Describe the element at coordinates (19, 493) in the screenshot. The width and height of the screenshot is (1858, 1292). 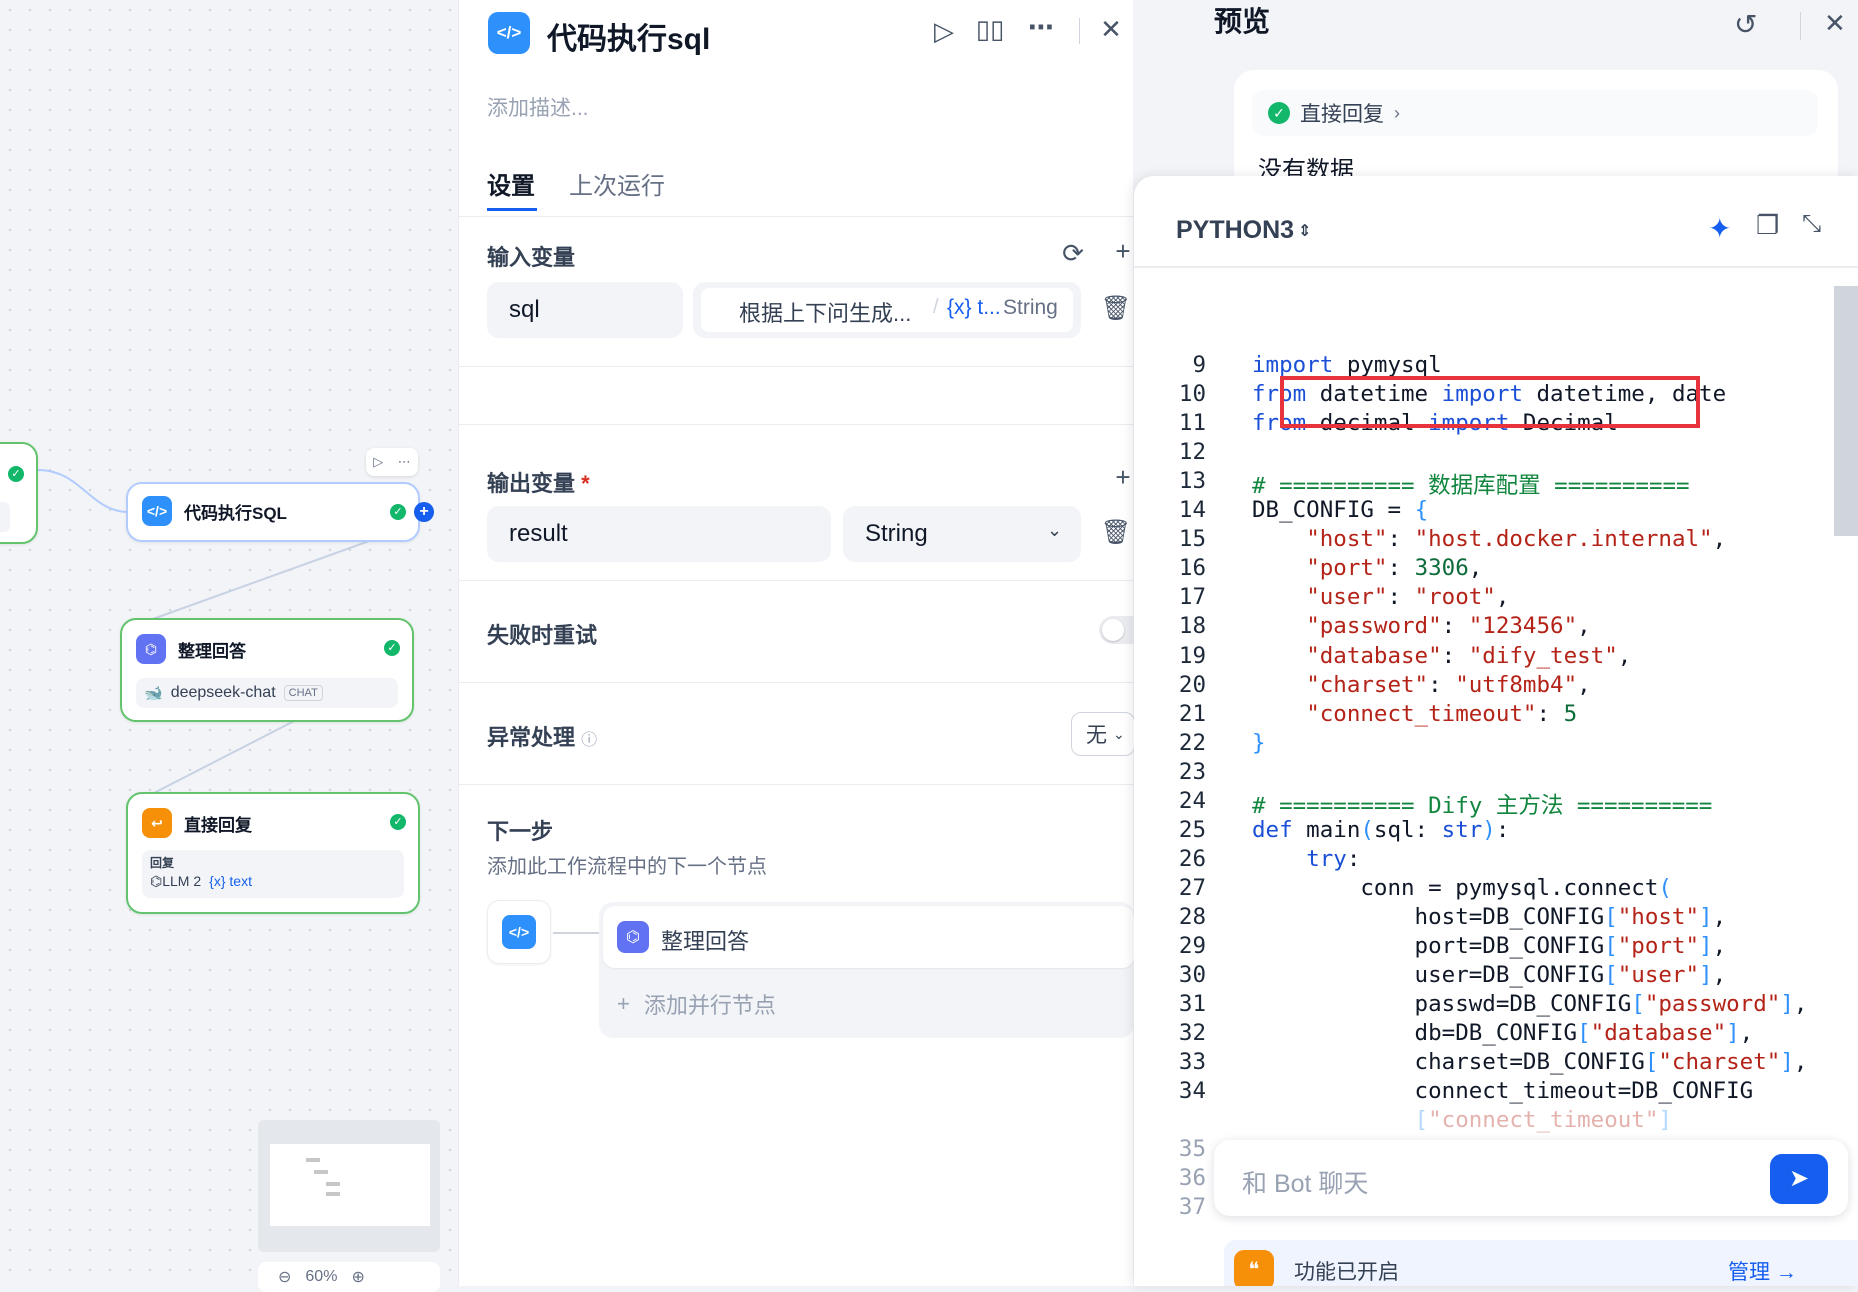
I see `previous-node: ✓` at that location.